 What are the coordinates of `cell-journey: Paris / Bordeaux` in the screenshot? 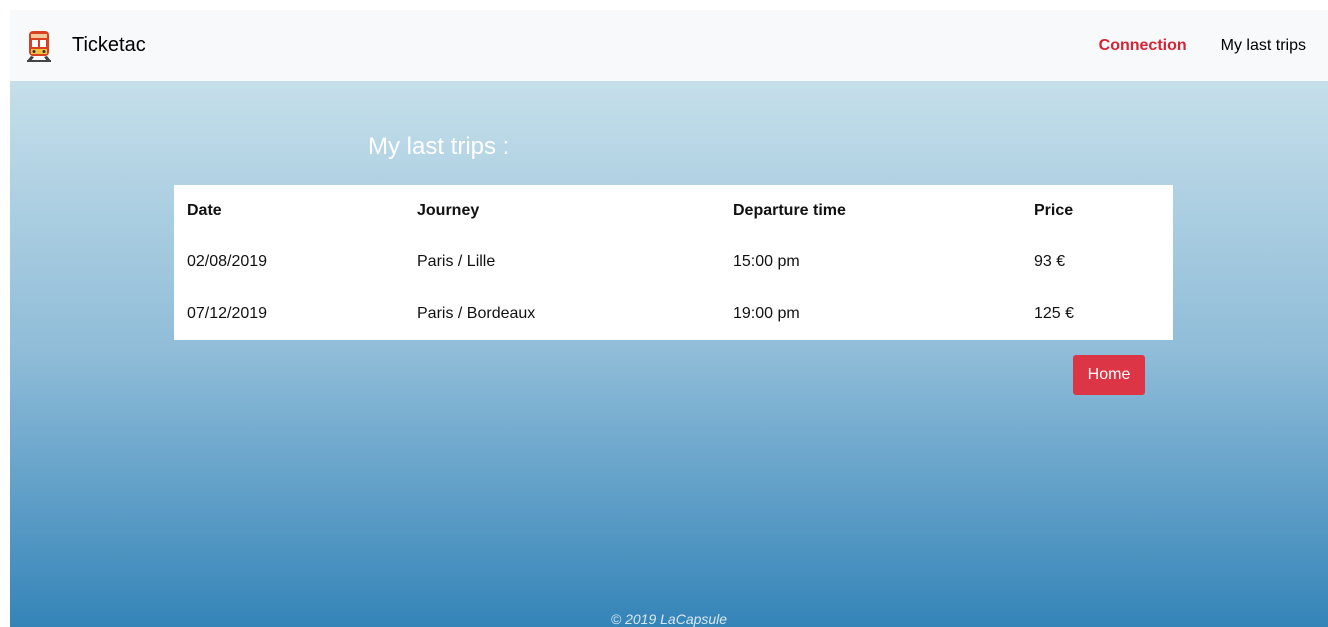 It's located at (476, 313).